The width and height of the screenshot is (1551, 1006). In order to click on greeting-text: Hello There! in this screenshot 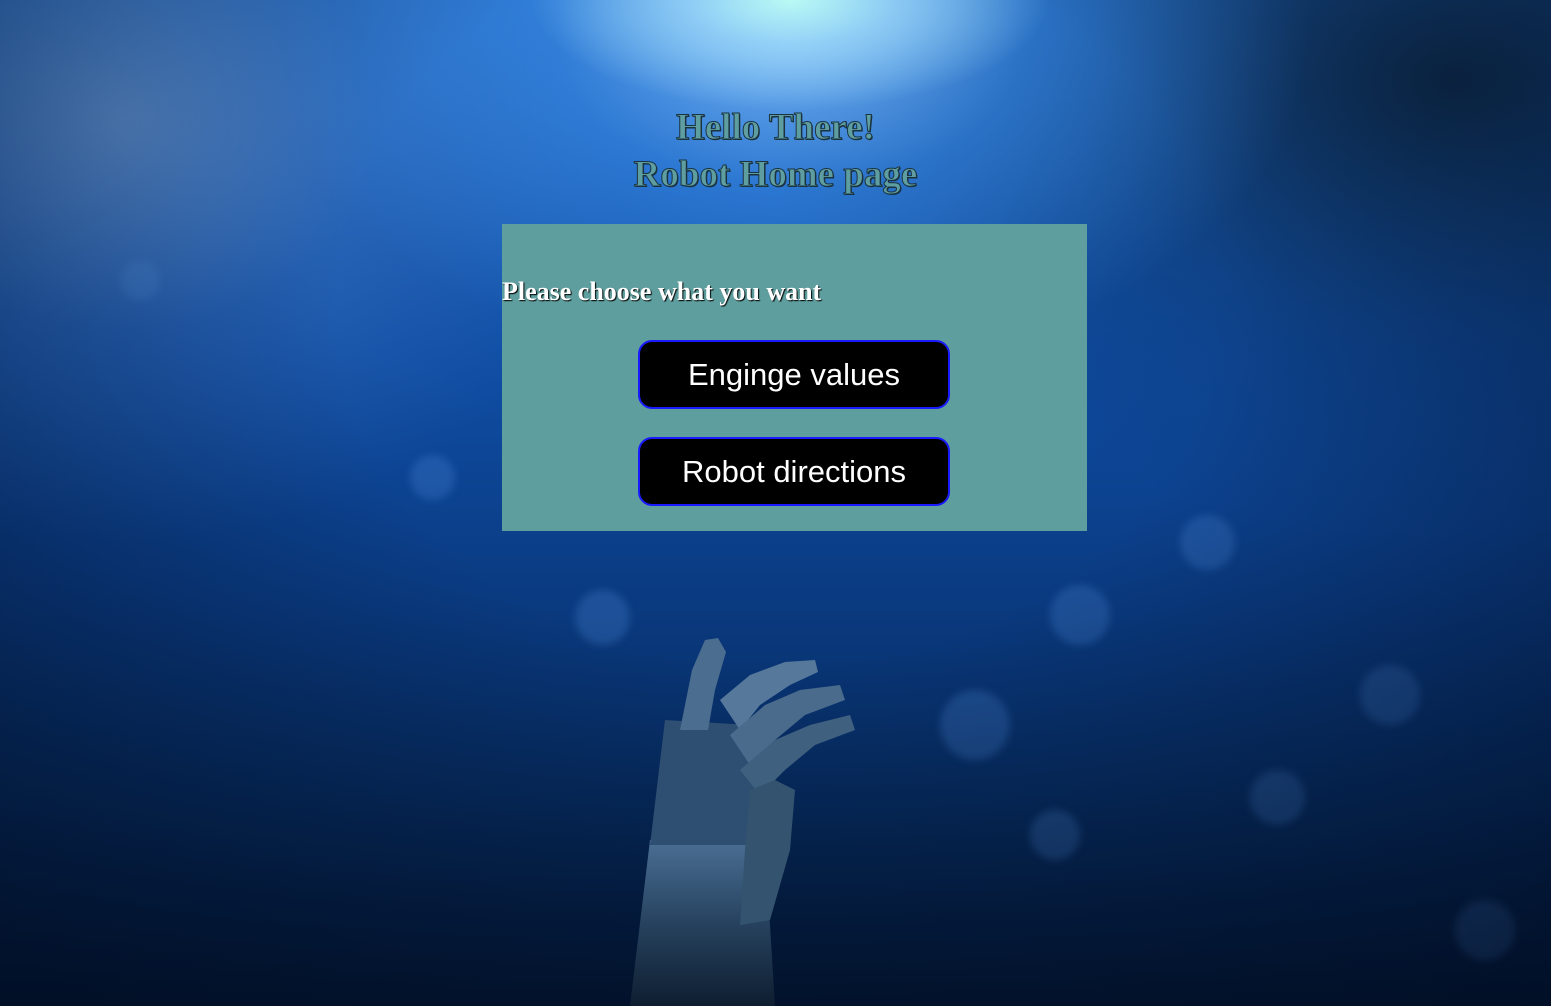, I will do `click(775, 128)`.